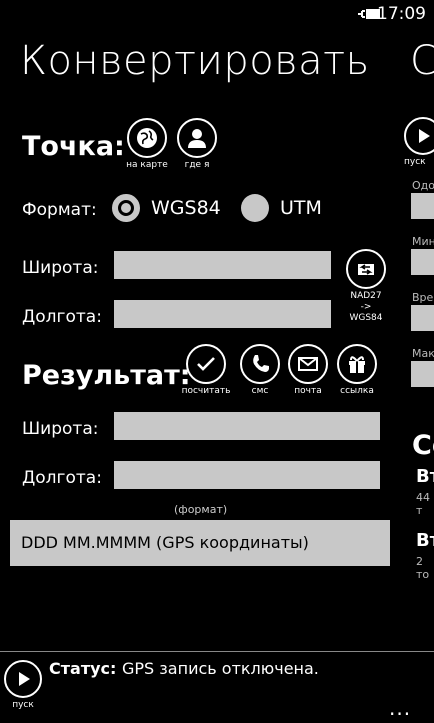  What do you see at coordinates (197, 165) in the screenshot?
I see `where-am-i-caption: где я` at bounding box center [197, 165].